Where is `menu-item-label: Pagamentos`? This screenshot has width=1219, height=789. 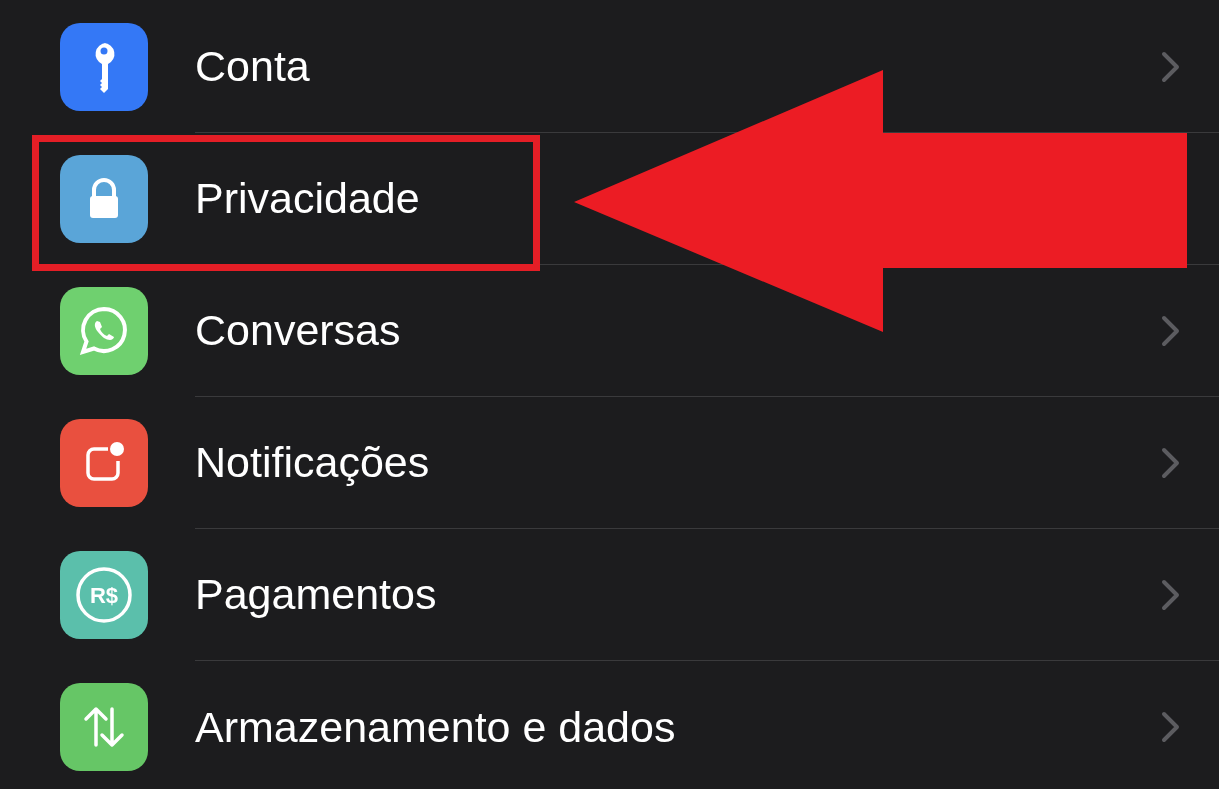 menu-item-label: Pagamentos is located at coordinates (316, 594).